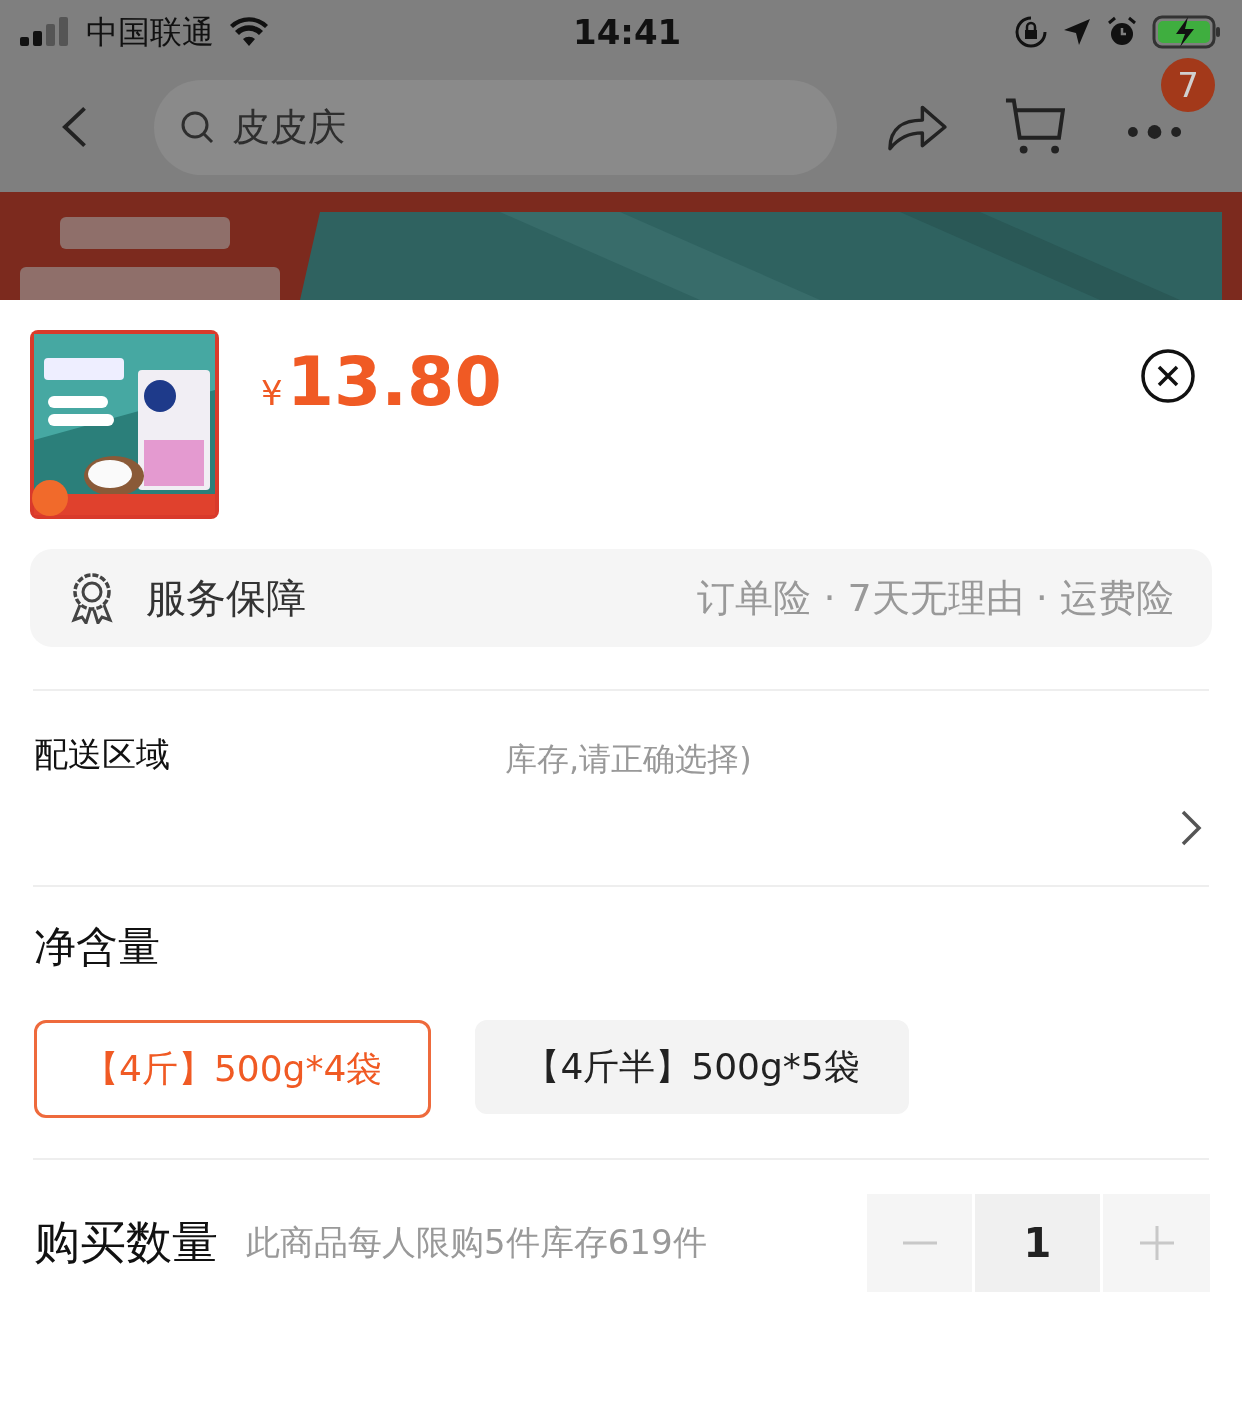 The height and width of the screenshot is (1410, 1242). Describe the element at coordinates (97, 947) in the screenshot. I see `spec-title: 净含量` at that location.